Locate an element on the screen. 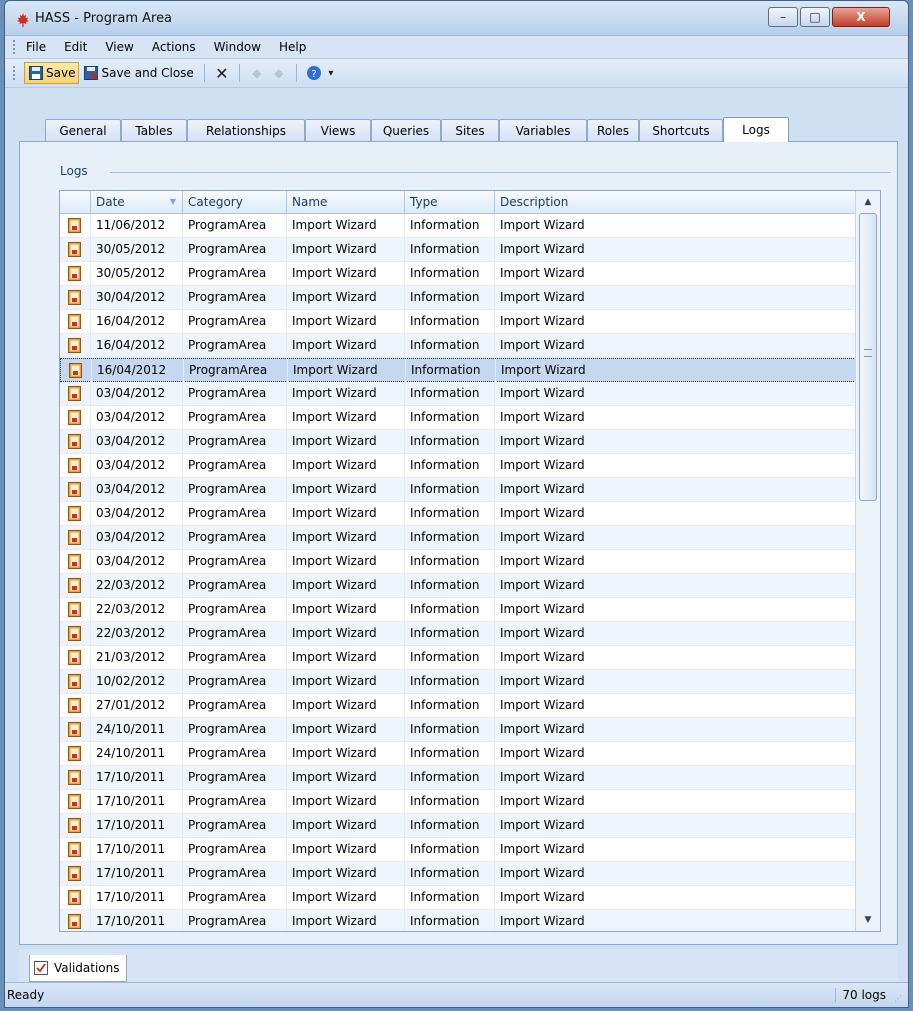  toolbar-overflow-button: ▾ is located at coordinates (331, 73).